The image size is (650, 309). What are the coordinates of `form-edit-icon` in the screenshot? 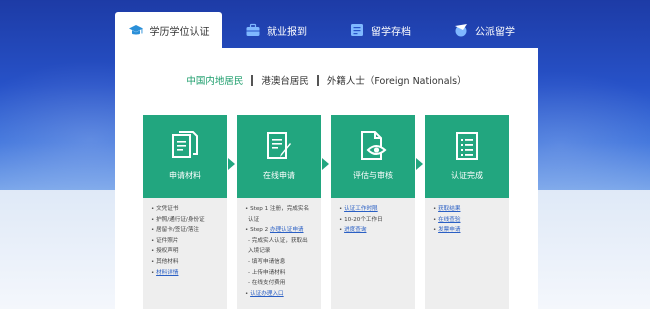 It's located at (279, 146).